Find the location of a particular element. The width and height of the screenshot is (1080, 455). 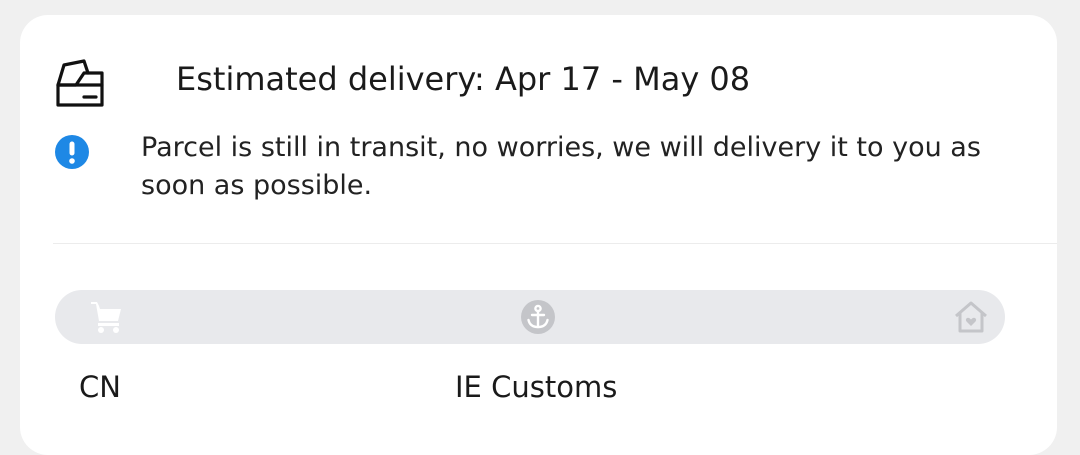

estimated-delivery-row: Estimated delivery: Apr 17 - May 08 is located at coordinates (538, 92).